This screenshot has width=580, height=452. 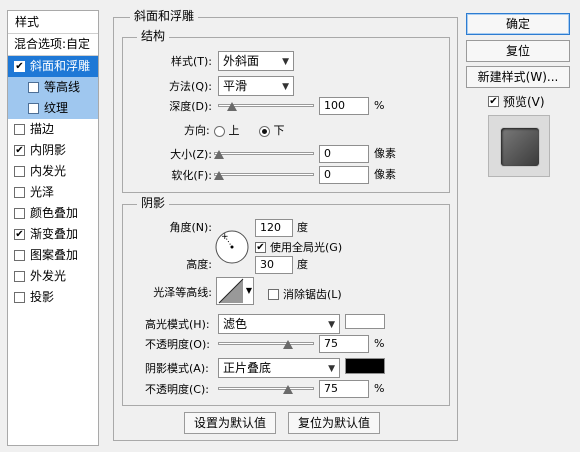 What do you see at coordinates (219, 131) in the screenshot?
I see `radio-up-icon` at bounding box center [219, 131].